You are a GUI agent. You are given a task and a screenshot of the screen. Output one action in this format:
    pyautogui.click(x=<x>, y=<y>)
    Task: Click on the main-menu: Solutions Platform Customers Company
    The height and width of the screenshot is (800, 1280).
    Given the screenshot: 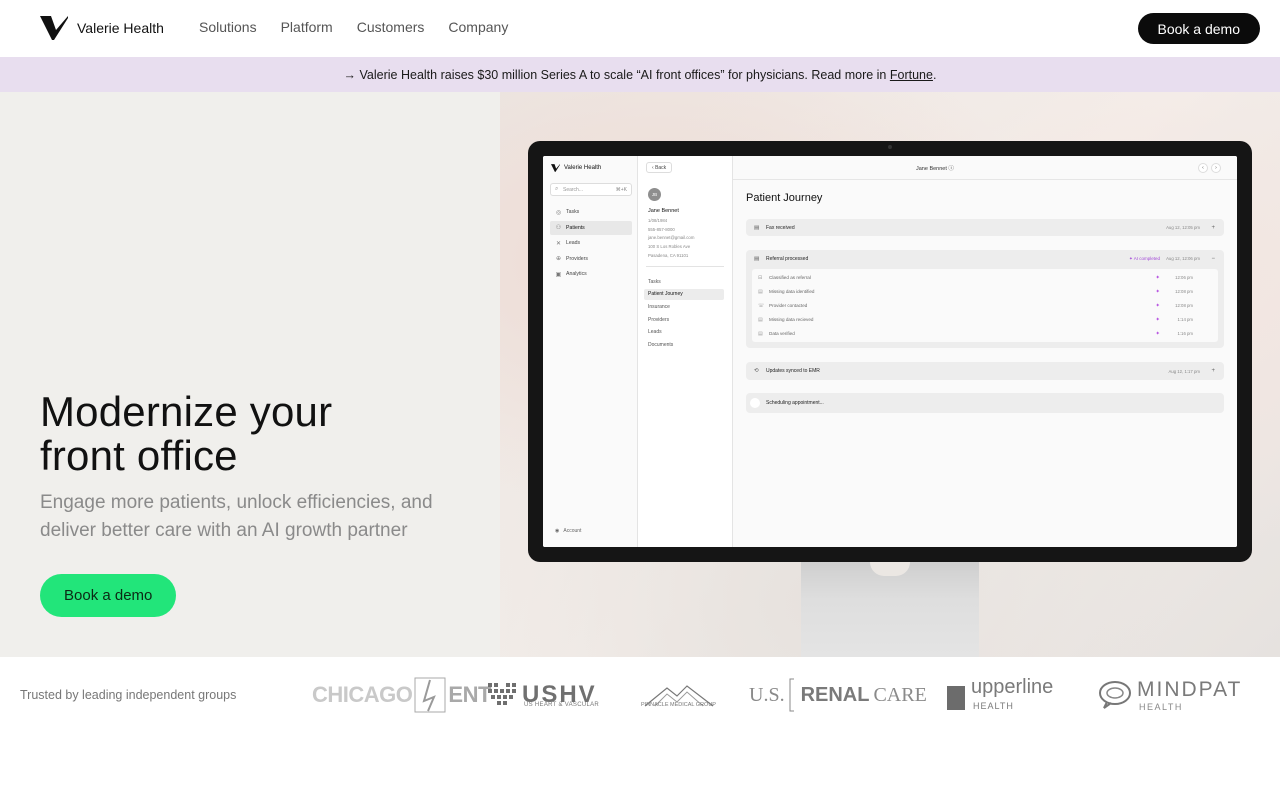 What is the action you would take?
    pyautogui.click(x=353, y=27)
    